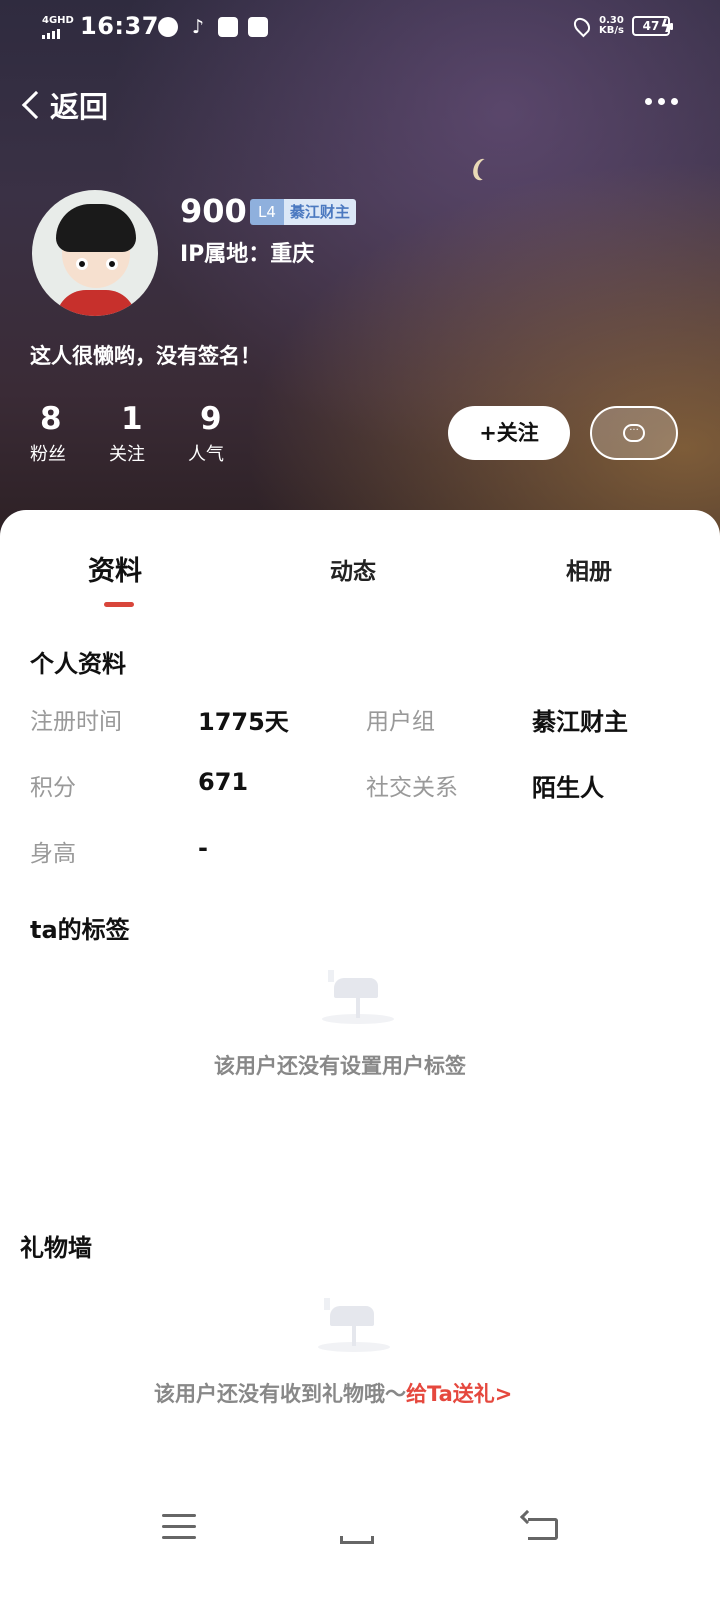 The height and width of the screenshot is (1600, 720). I want to click on stat-following: 1 关注, so click(148, 433).